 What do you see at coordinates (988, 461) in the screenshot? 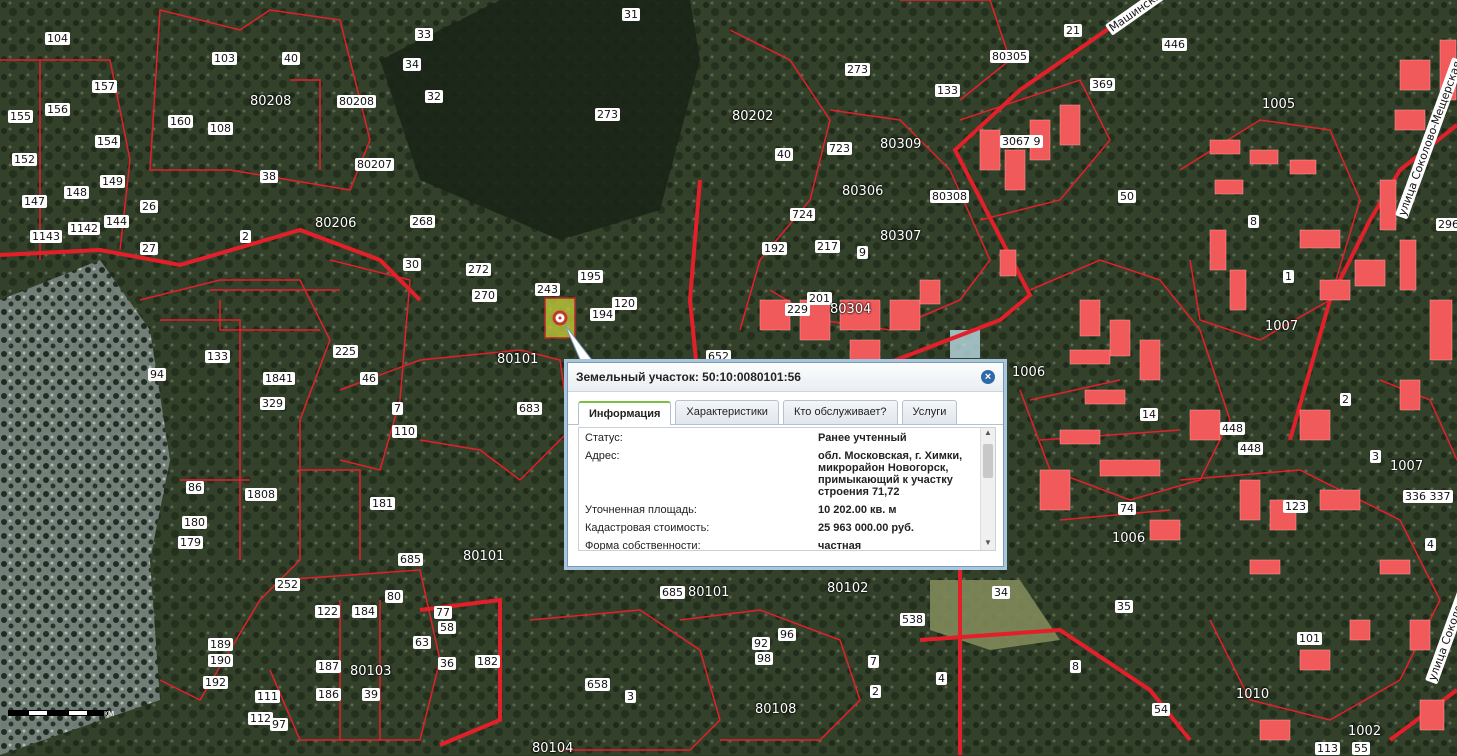
I see `scroll-thumb` at bounding box center [988, 461].